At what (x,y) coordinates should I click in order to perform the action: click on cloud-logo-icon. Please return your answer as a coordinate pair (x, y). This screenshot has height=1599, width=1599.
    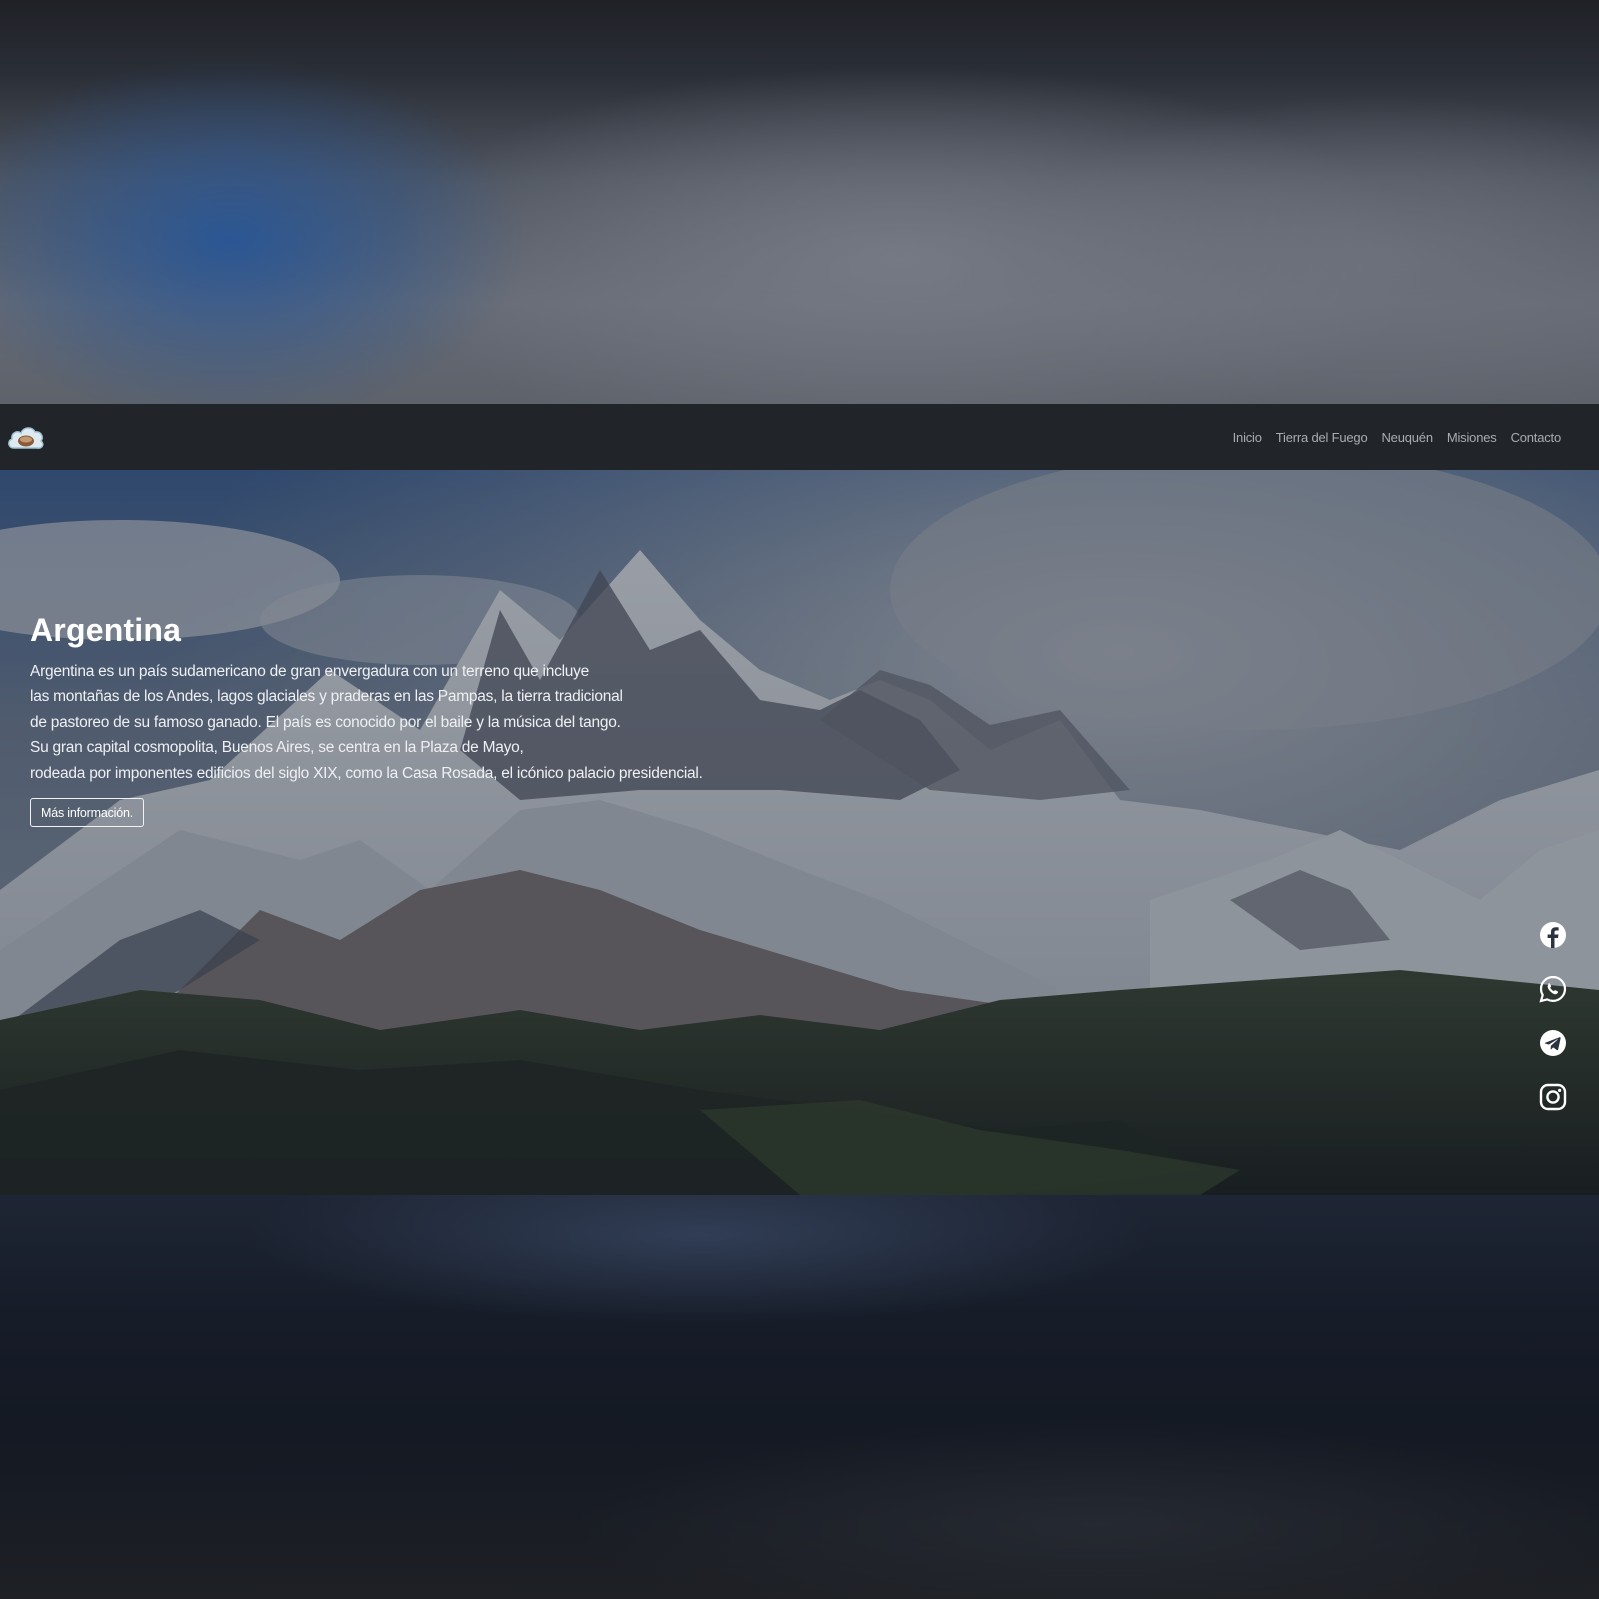
    Looking at the image, I should click on (26, 438).